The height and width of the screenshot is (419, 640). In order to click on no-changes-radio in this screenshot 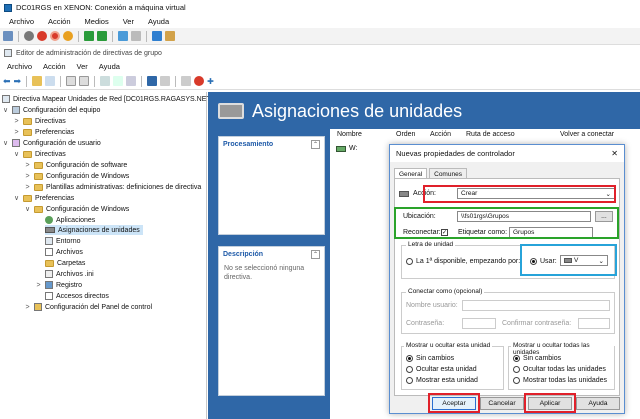, I will do `click(409, 358)`.